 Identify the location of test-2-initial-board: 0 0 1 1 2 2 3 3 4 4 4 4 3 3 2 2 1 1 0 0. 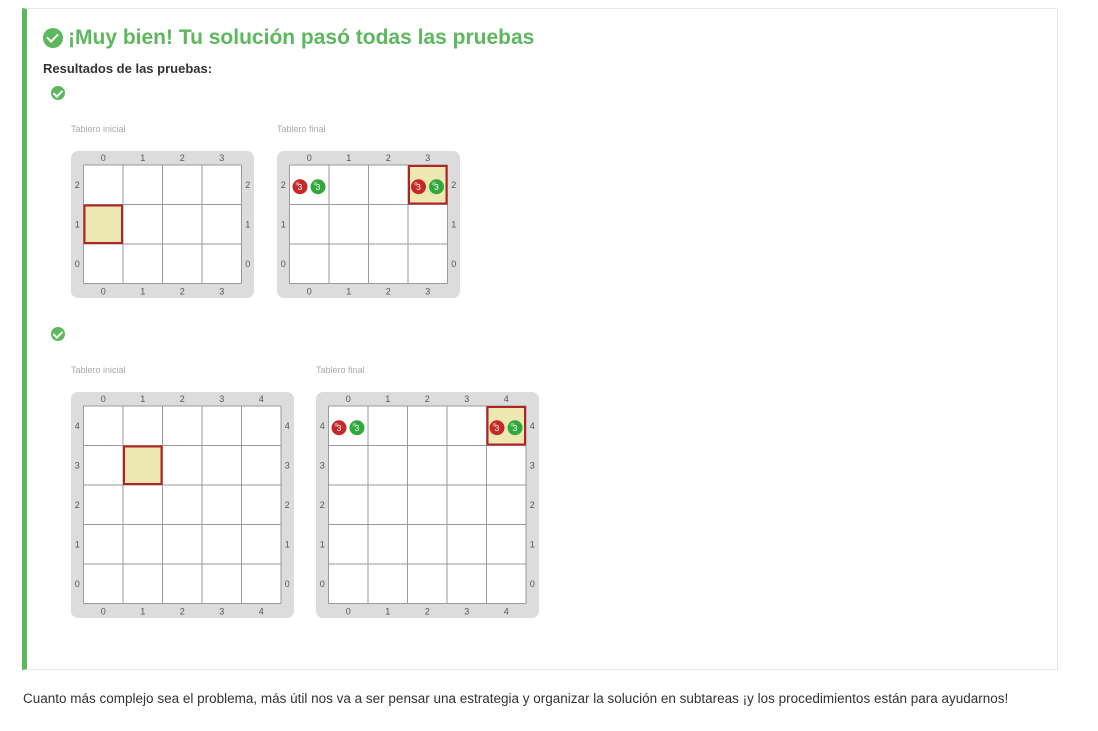
(182, 505).